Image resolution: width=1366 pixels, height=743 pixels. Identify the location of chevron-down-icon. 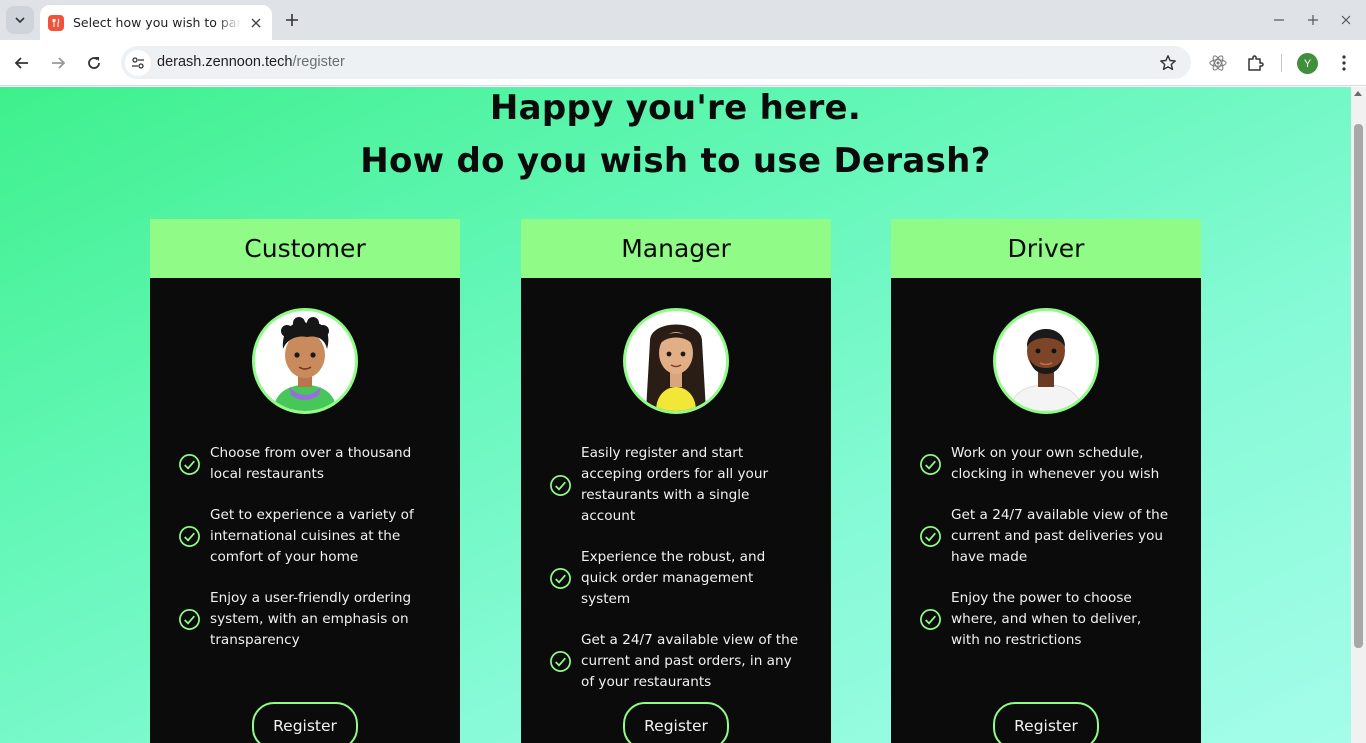
(20, 20).